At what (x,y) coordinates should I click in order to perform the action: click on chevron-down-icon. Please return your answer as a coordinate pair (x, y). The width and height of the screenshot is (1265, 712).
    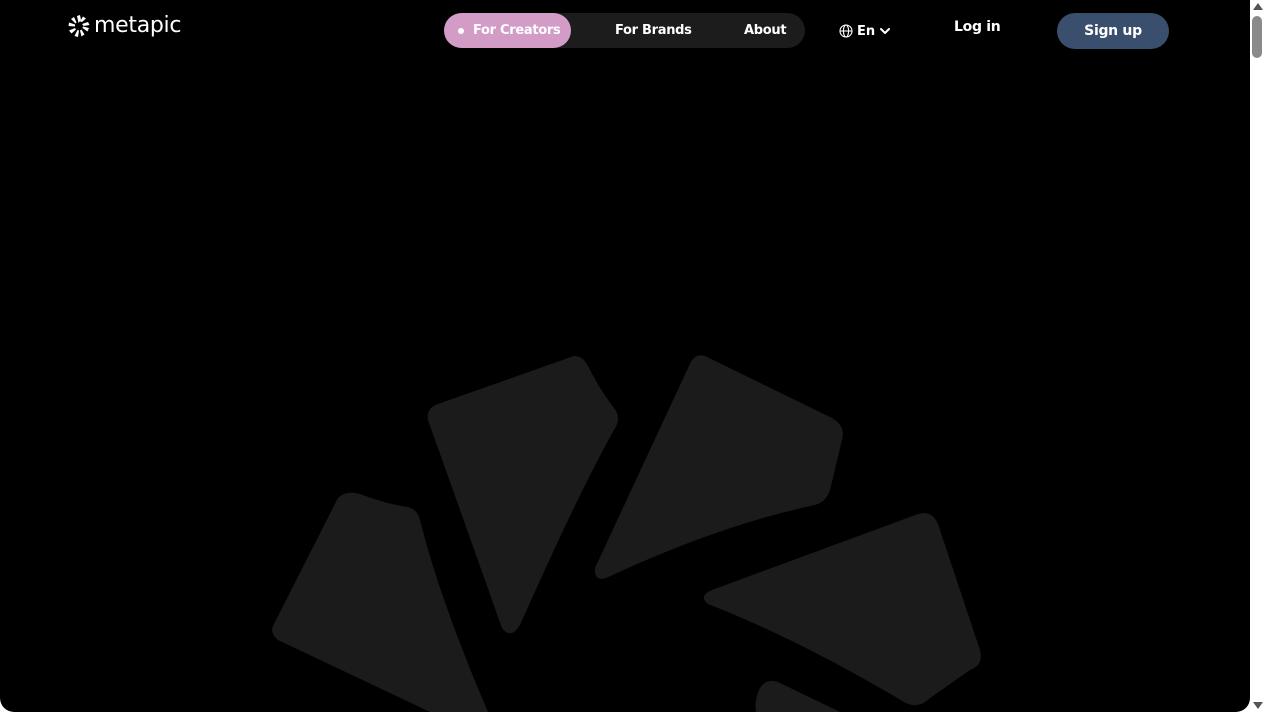
    Looking at the image, I should click on (885, 31).